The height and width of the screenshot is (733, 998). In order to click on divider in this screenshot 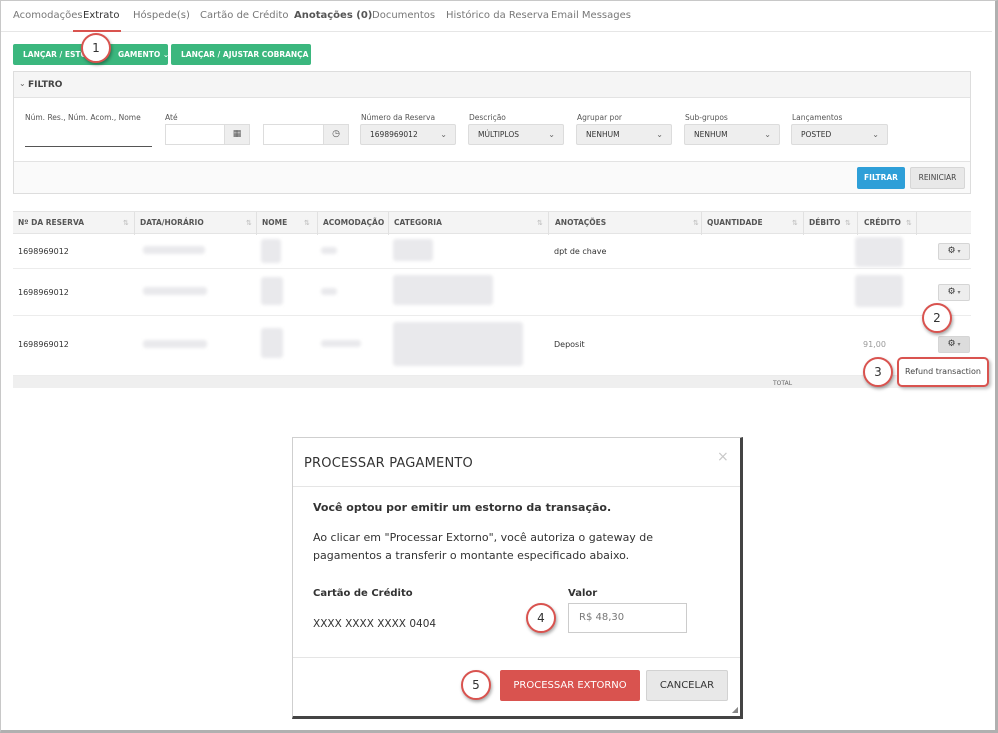, I will do `click(516, 486)`.